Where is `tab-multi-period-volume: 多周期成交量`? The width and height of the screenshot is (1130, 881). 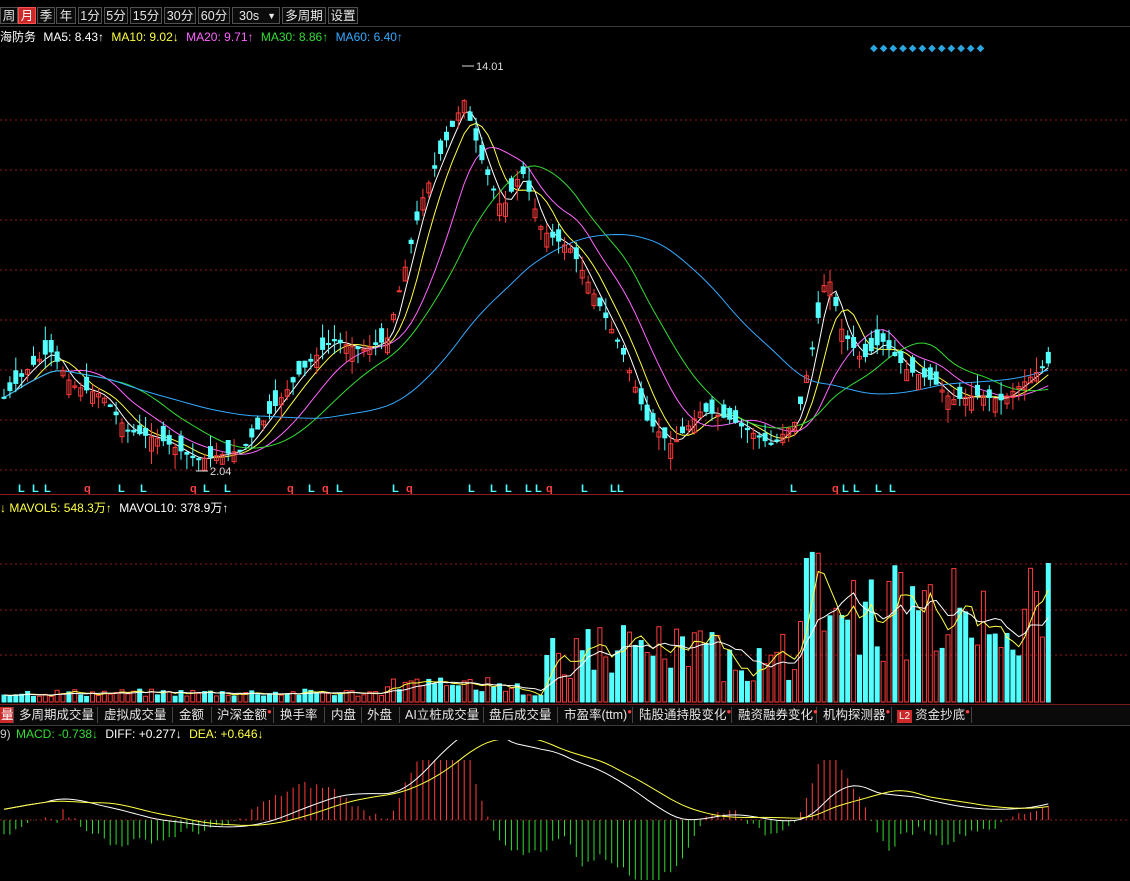 tab-multi-period-volume: 多周期成交量 is located at coordinates (57, 715).